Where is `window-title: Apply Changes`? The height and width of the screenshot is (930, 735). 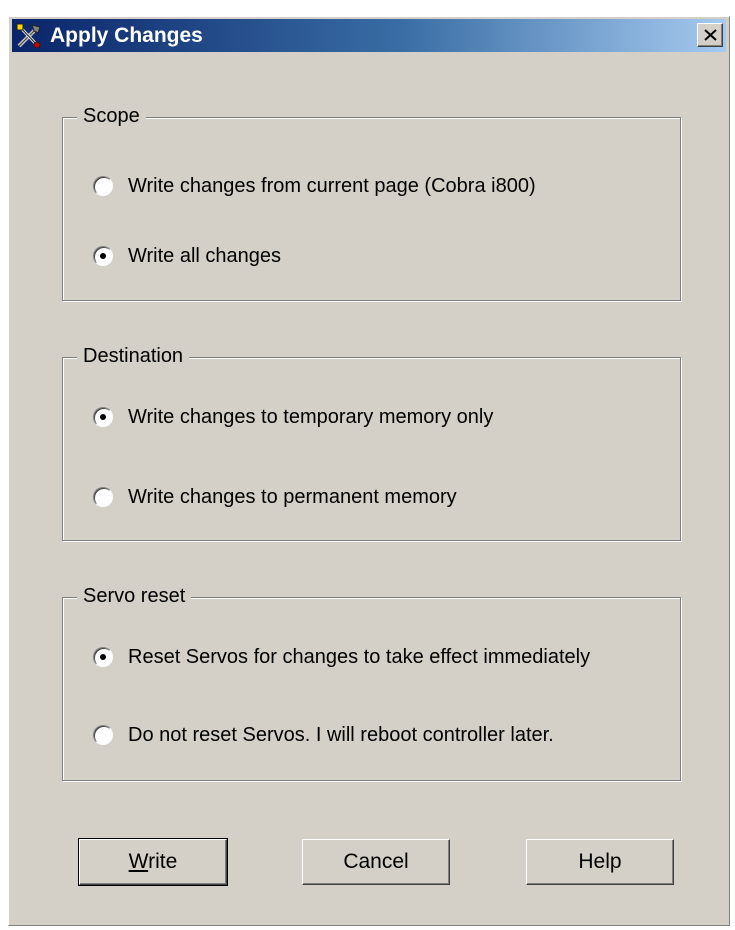
window-title: Apply Changes is located at coordinates (126, 35).